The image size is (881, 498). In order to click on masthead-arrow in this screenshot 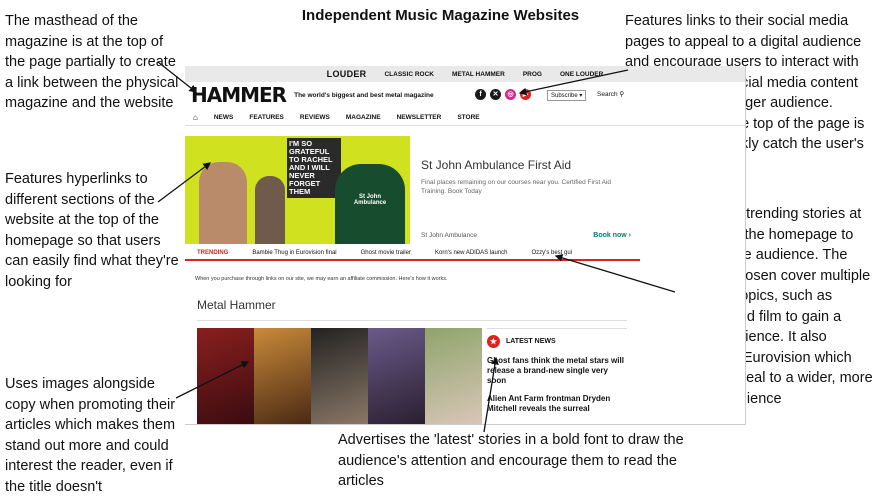, I will do `click(177, 77)`.